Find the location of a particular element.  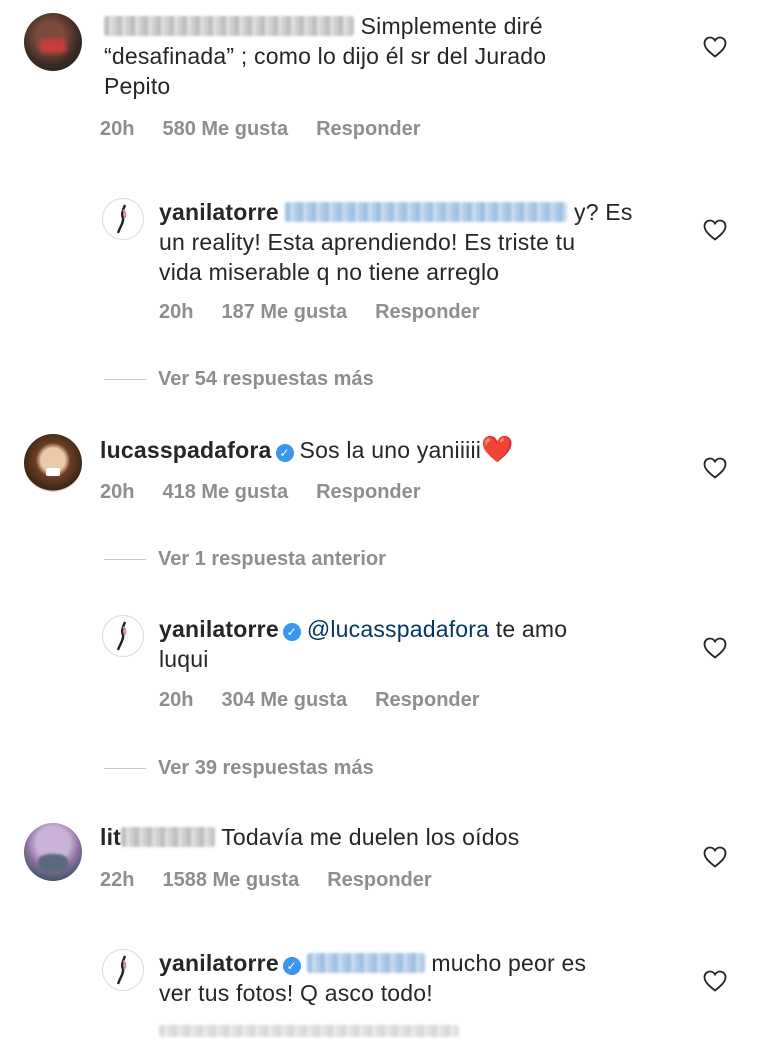

like-count: 580 Me gusta is located at coordinates (225, 129).